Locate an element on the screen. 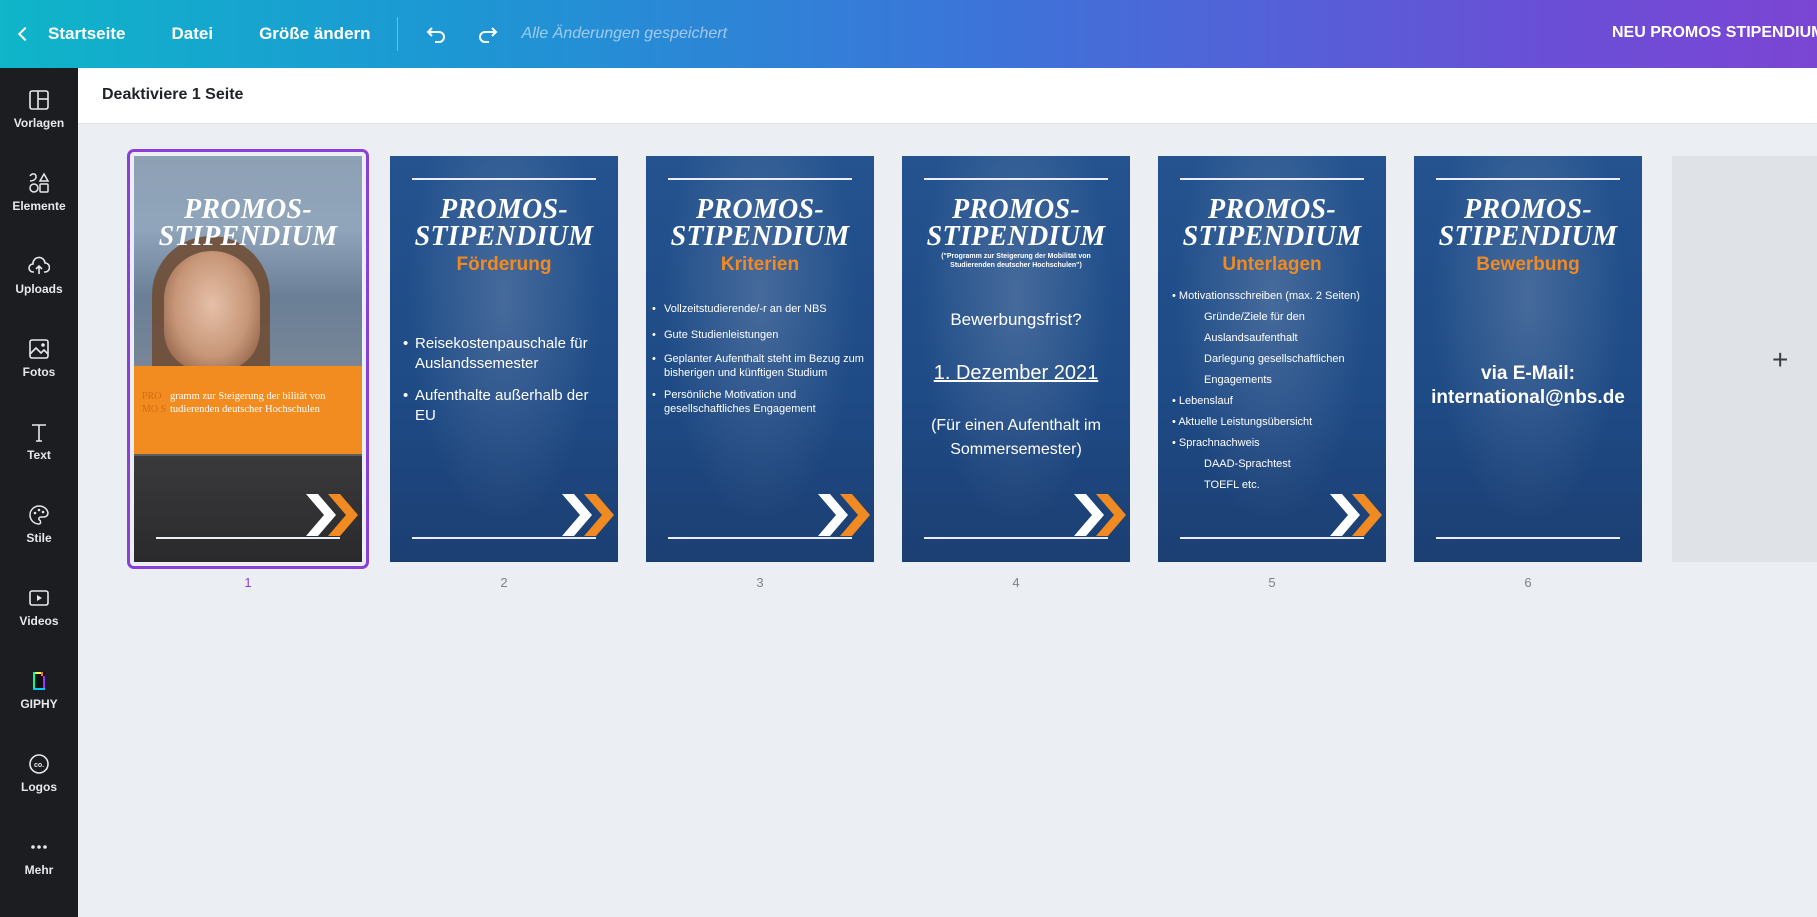 This screenshot has height=917, width=1817. sidebar-item-label: Videos is located at coordinates (39, 620).